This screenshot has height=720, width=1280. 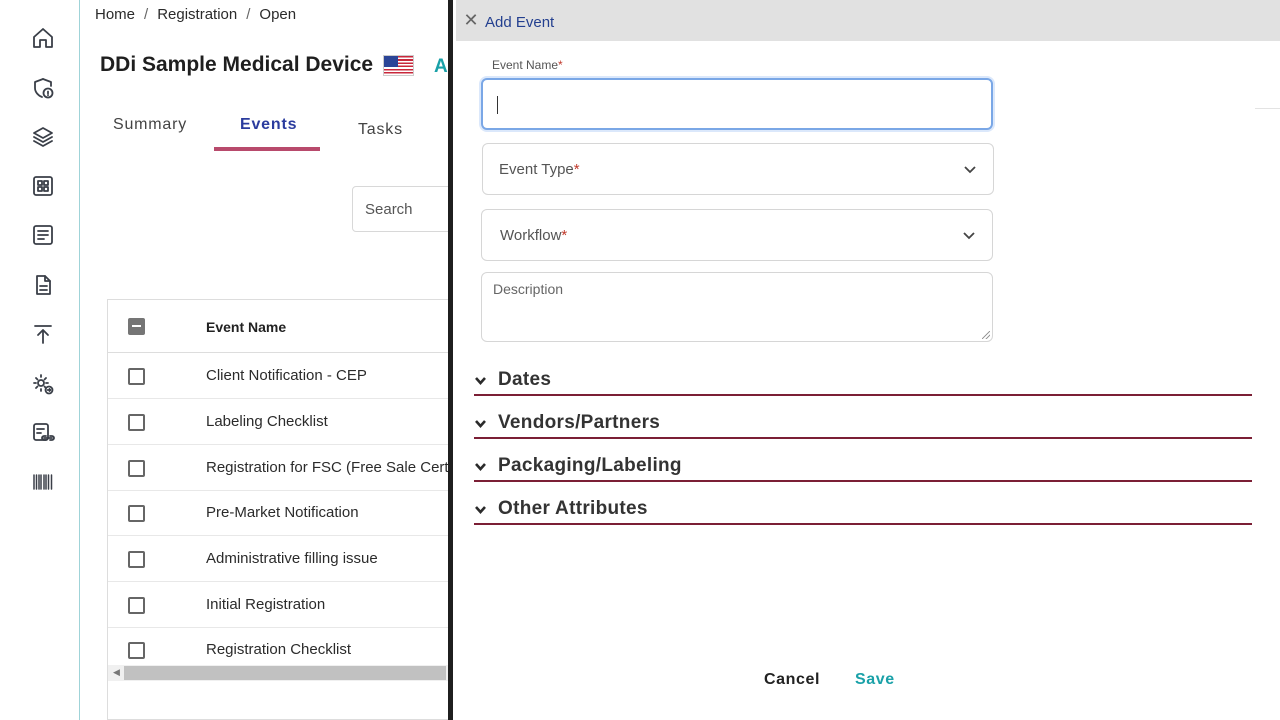 What do you see at coordinates (863, 511) in the screenshot?
I see `section-other-attributes: Other Attributes` at bounding box center [863, 511].